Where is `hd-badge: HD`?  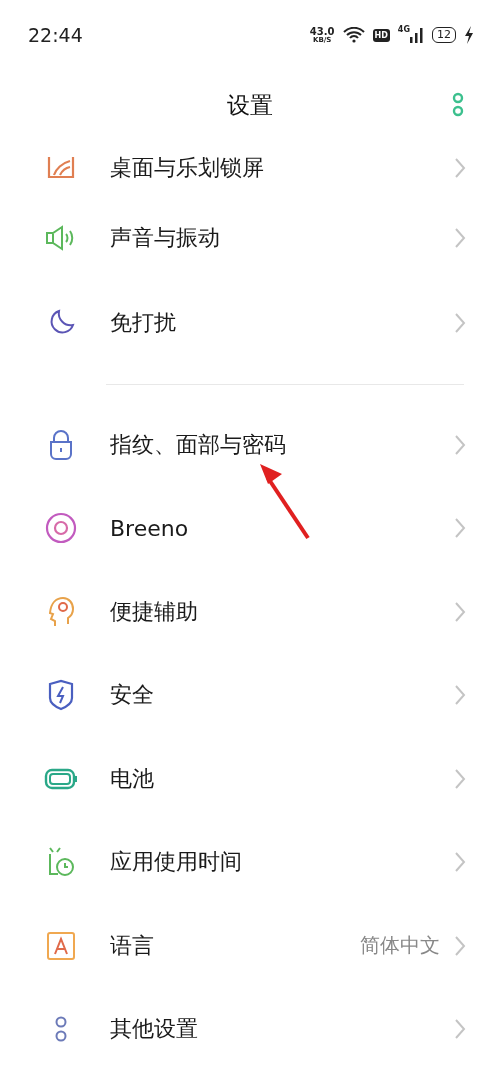
hd-badge: HD is located at coordinates (381, 35).